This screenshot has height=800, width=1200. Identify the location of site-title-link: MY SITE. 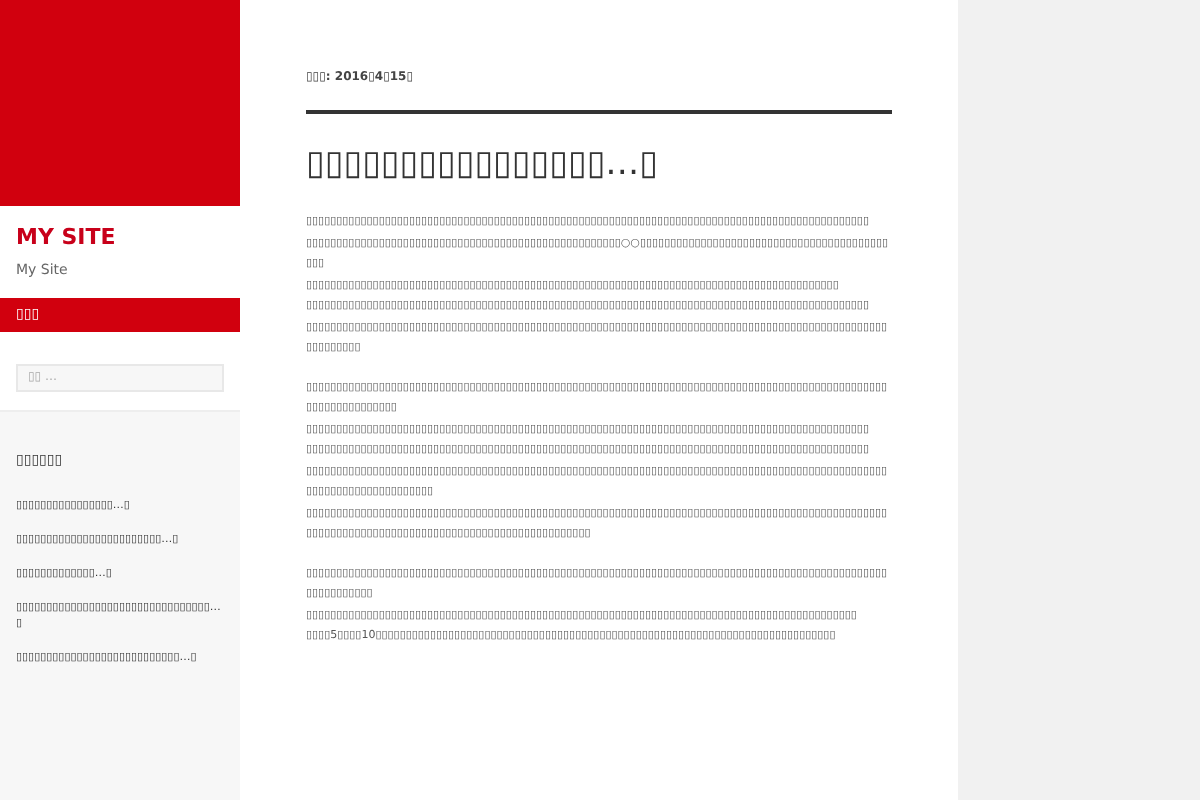
(120, 237).